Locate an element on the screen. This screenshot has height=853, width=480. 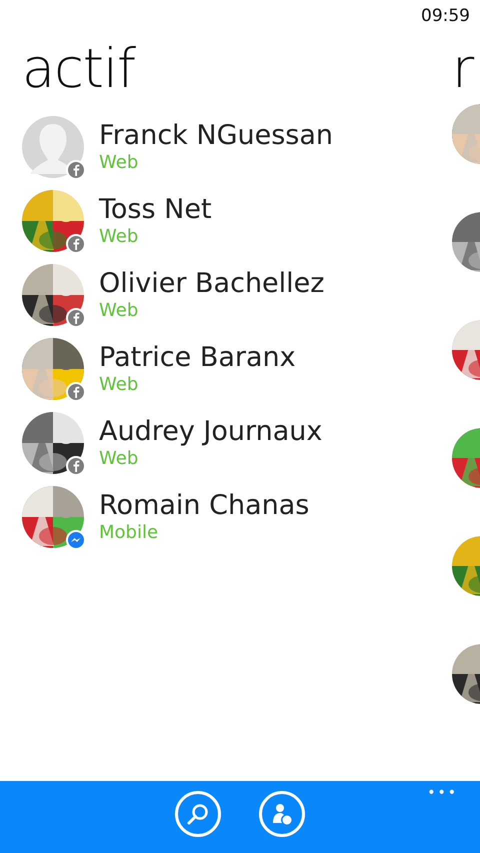
status-time: 09:59 is located at coordinates (445, 16).